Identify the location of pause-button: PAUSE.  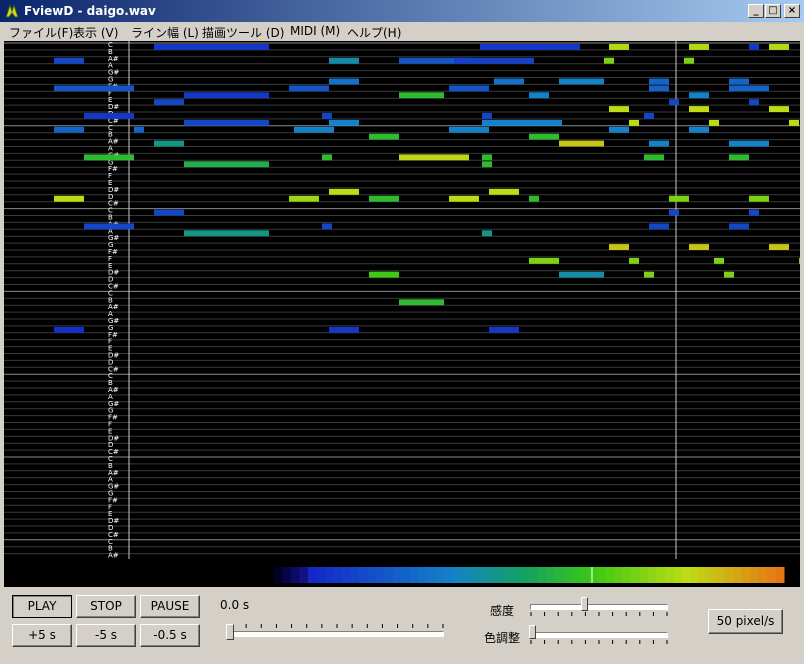
(170, 606).